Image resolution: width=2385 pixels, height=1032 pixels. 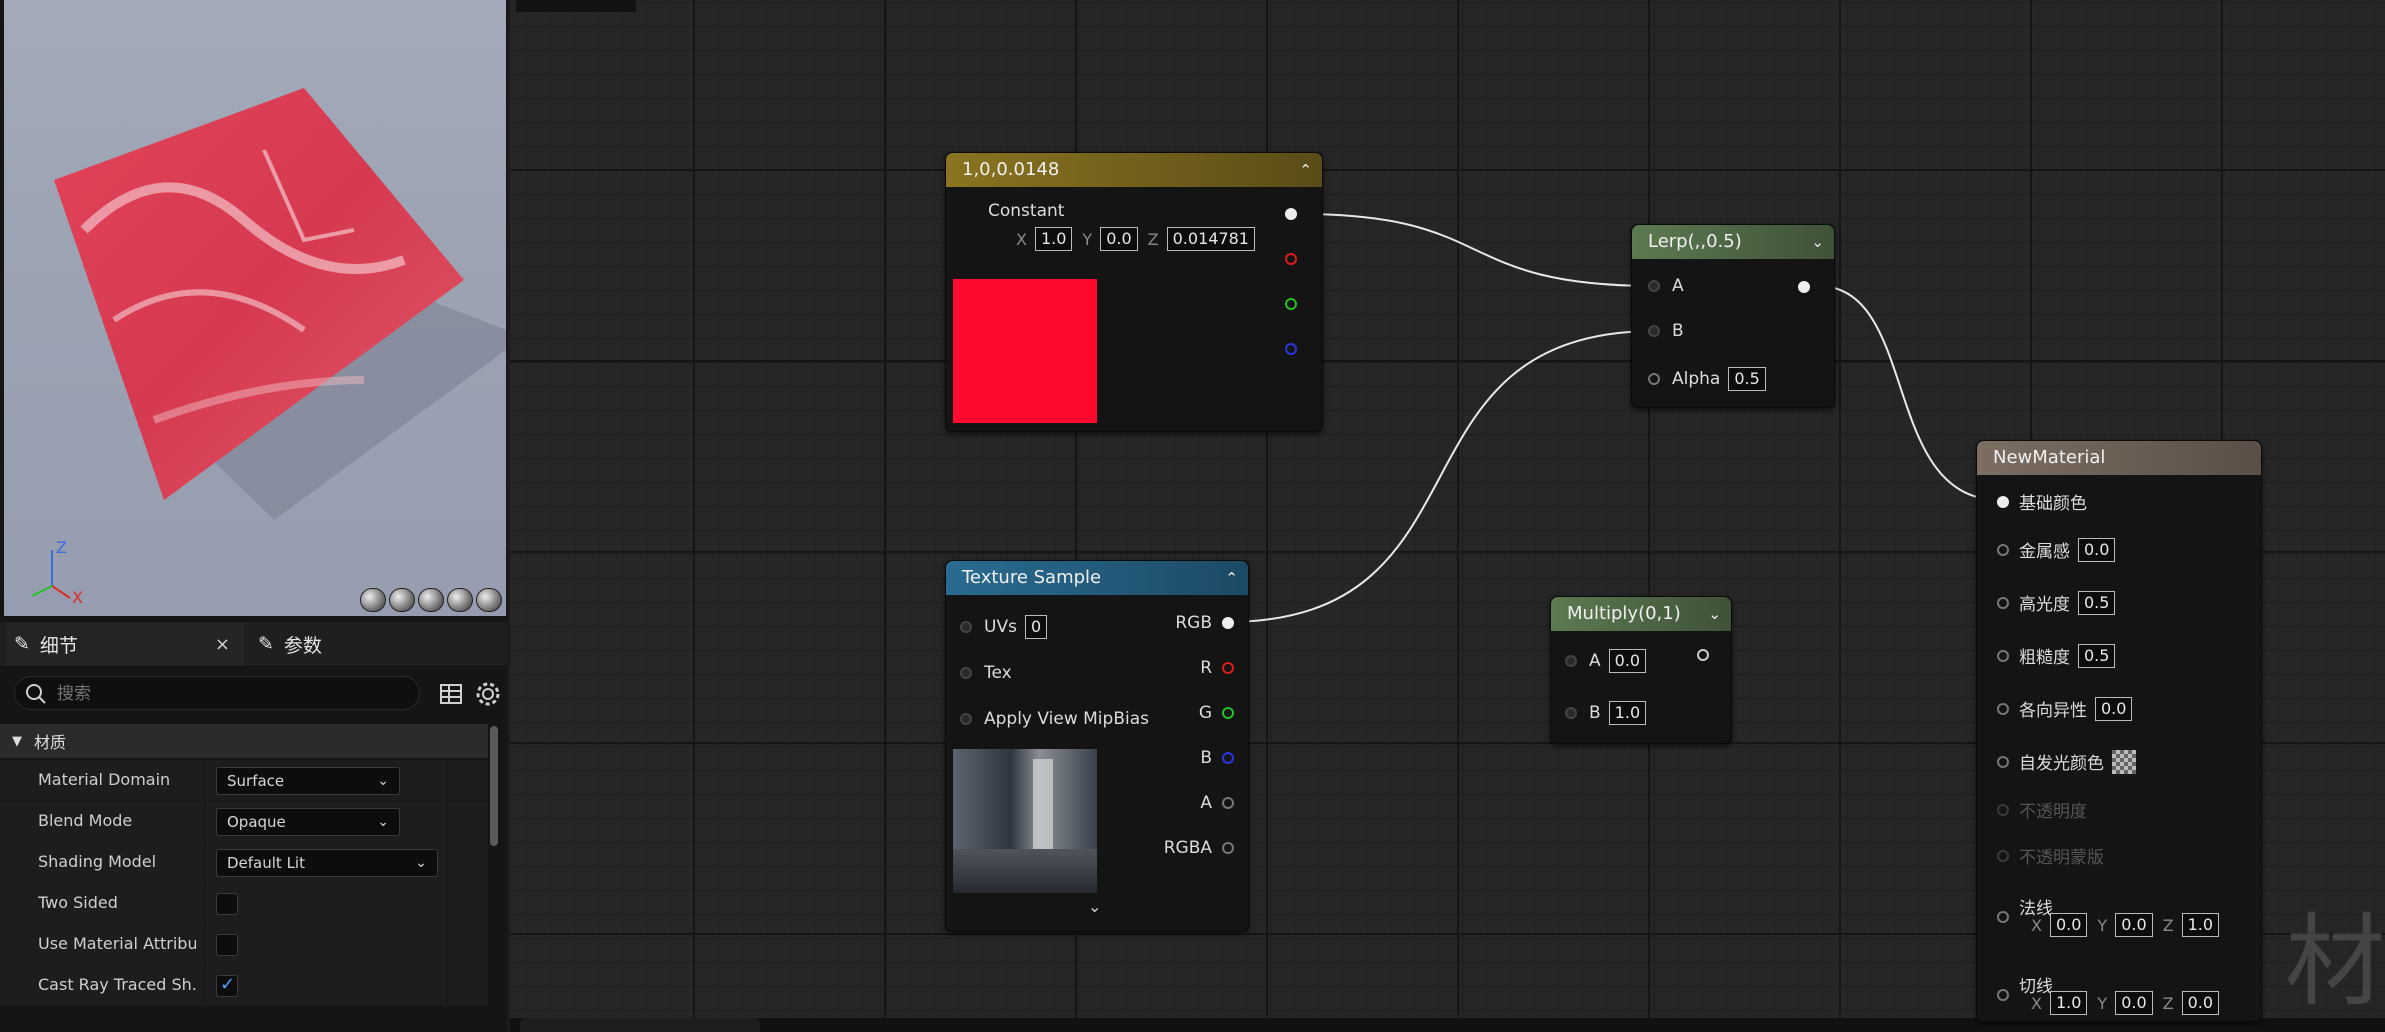 What do you see at coordinates (1747, 379) in the screenshot?
I see `lerp-alpha-input: 0.5` at bounding box center [1747, 379].